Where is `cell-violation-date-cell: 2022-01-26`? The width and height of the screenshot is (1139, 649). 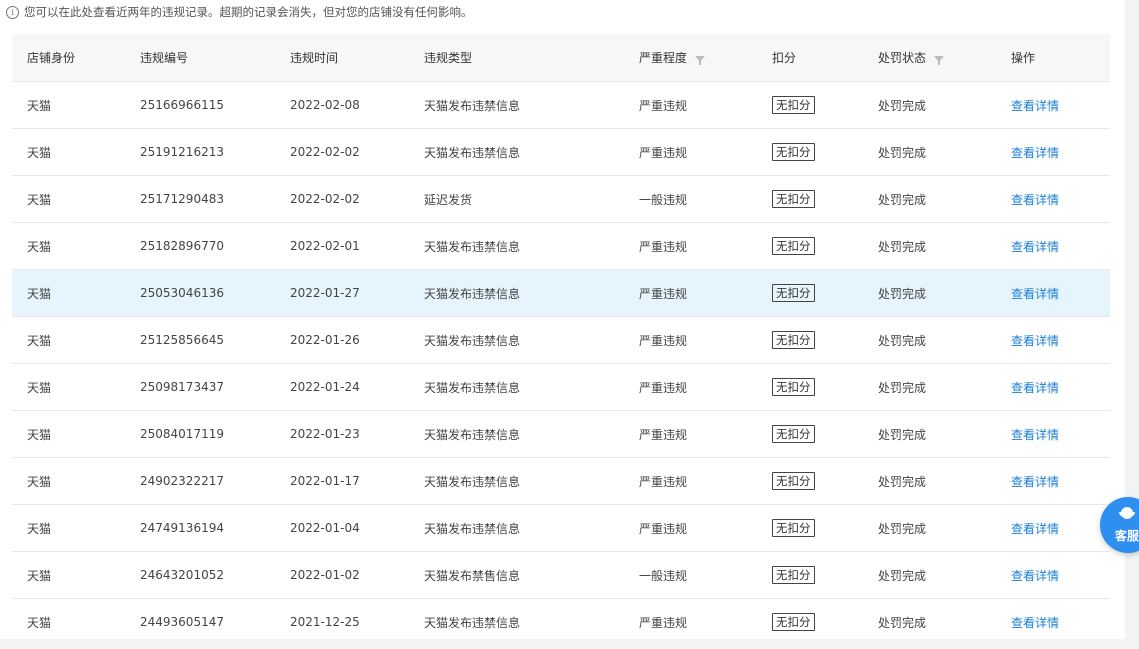 cell-violation-date-cell: 2022-01-26 is located at coordinates (342, 340).